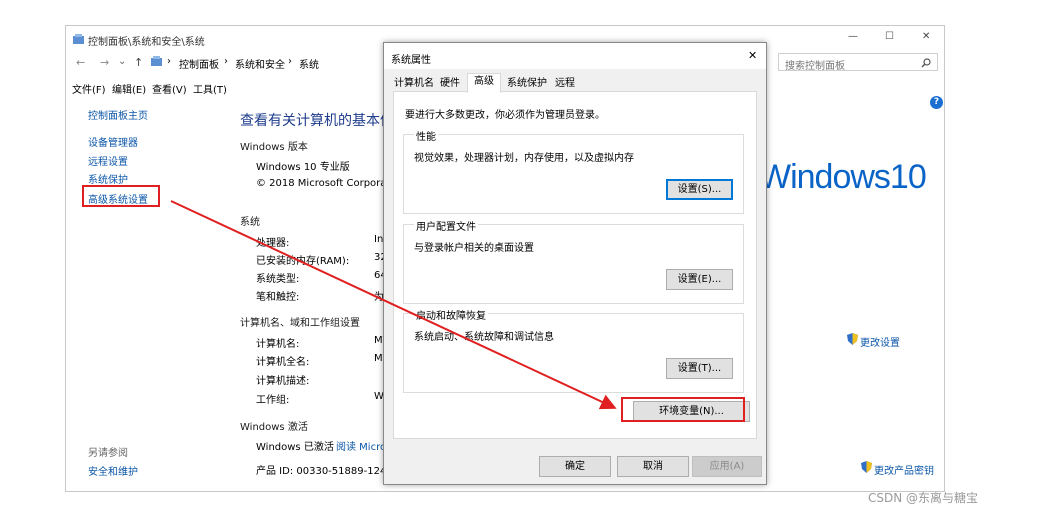  I want to click on watermark-text: CSDN @东离与糖宝, so click(923, 498).